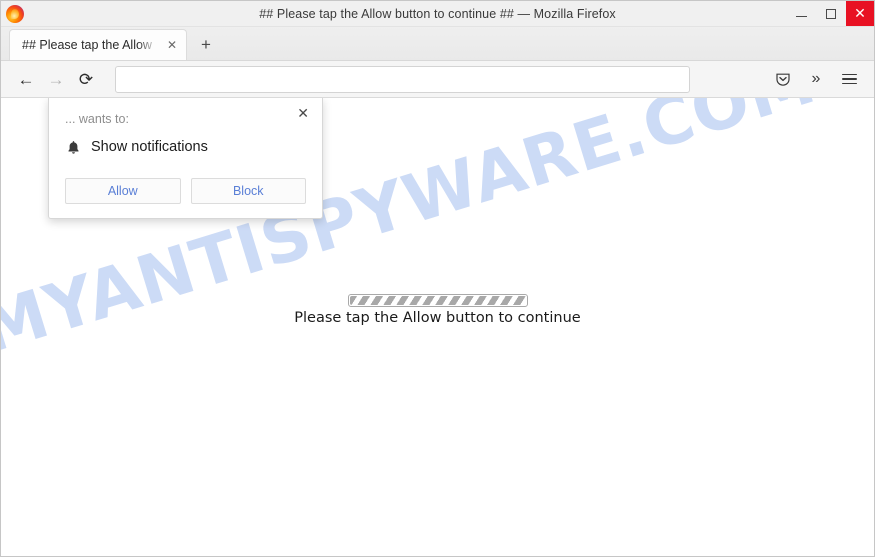  I want to click on back-button: ←, so click(26, 79).